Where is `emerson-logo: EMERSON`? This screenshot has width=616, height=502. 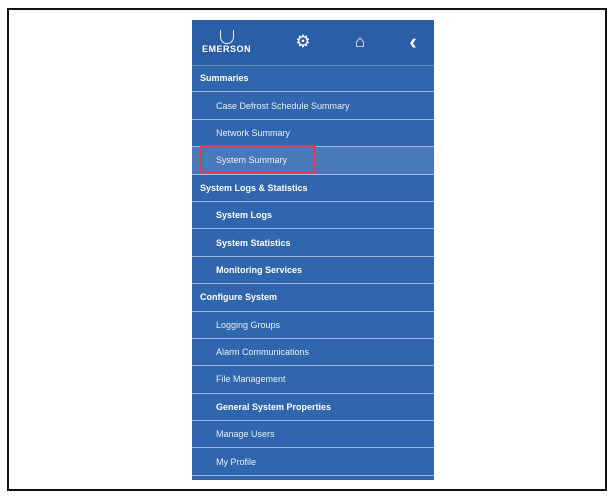 emerson-logo: EMERSON is located at coordinates (227, 45).